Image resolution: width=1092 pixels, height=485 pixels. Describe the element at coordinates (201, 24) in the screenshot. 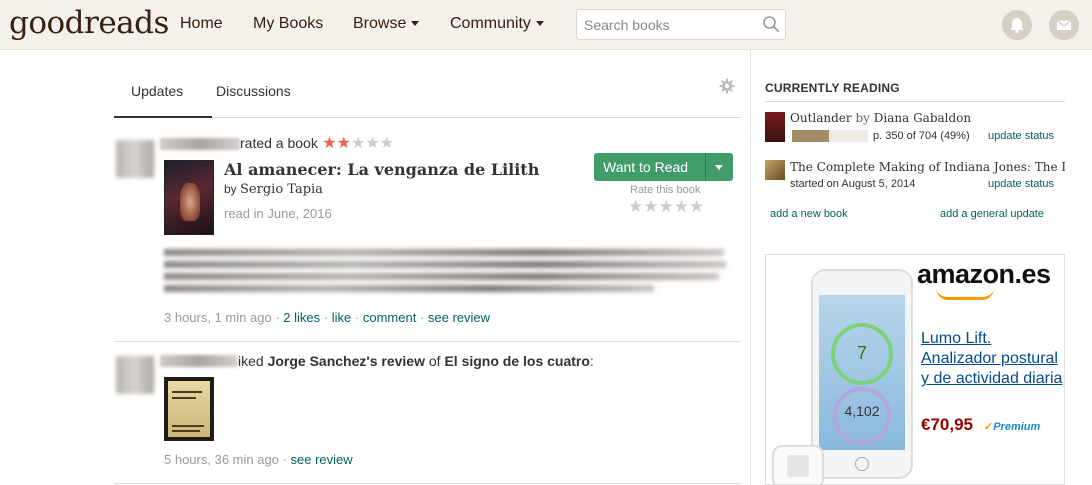

I see `nav-home: Home` at that location.